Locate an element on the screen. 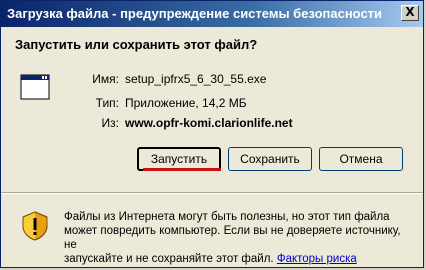 The height and width of the screenshot is (270, 426). save-button: Сохранить is located at coordinates (270, 159).